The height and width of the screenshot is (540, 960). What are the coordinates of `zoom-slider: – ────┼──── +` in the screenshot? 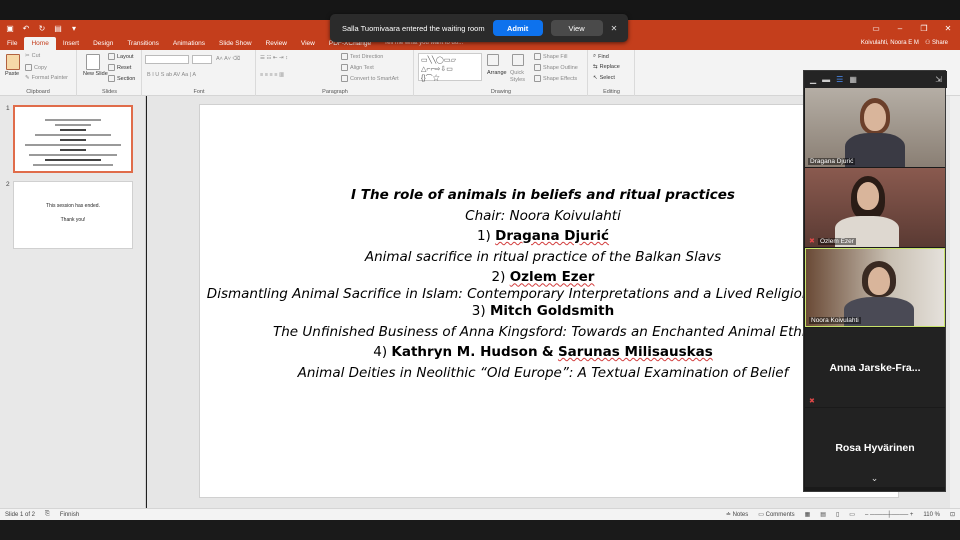 It's located at (889, 515).